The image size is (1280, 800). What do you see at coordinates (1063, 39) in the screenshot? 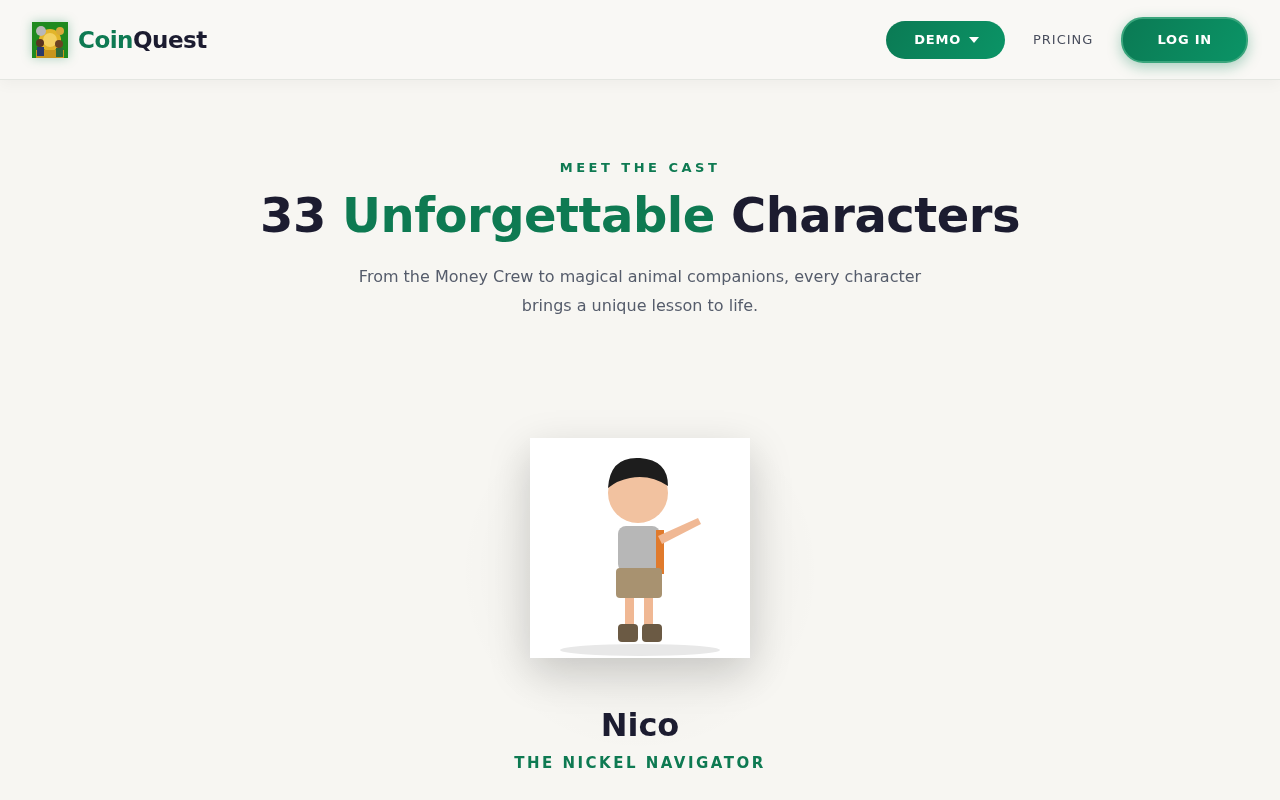
I see `pricing-link: PRICING` at bounding box center [1063, 39].